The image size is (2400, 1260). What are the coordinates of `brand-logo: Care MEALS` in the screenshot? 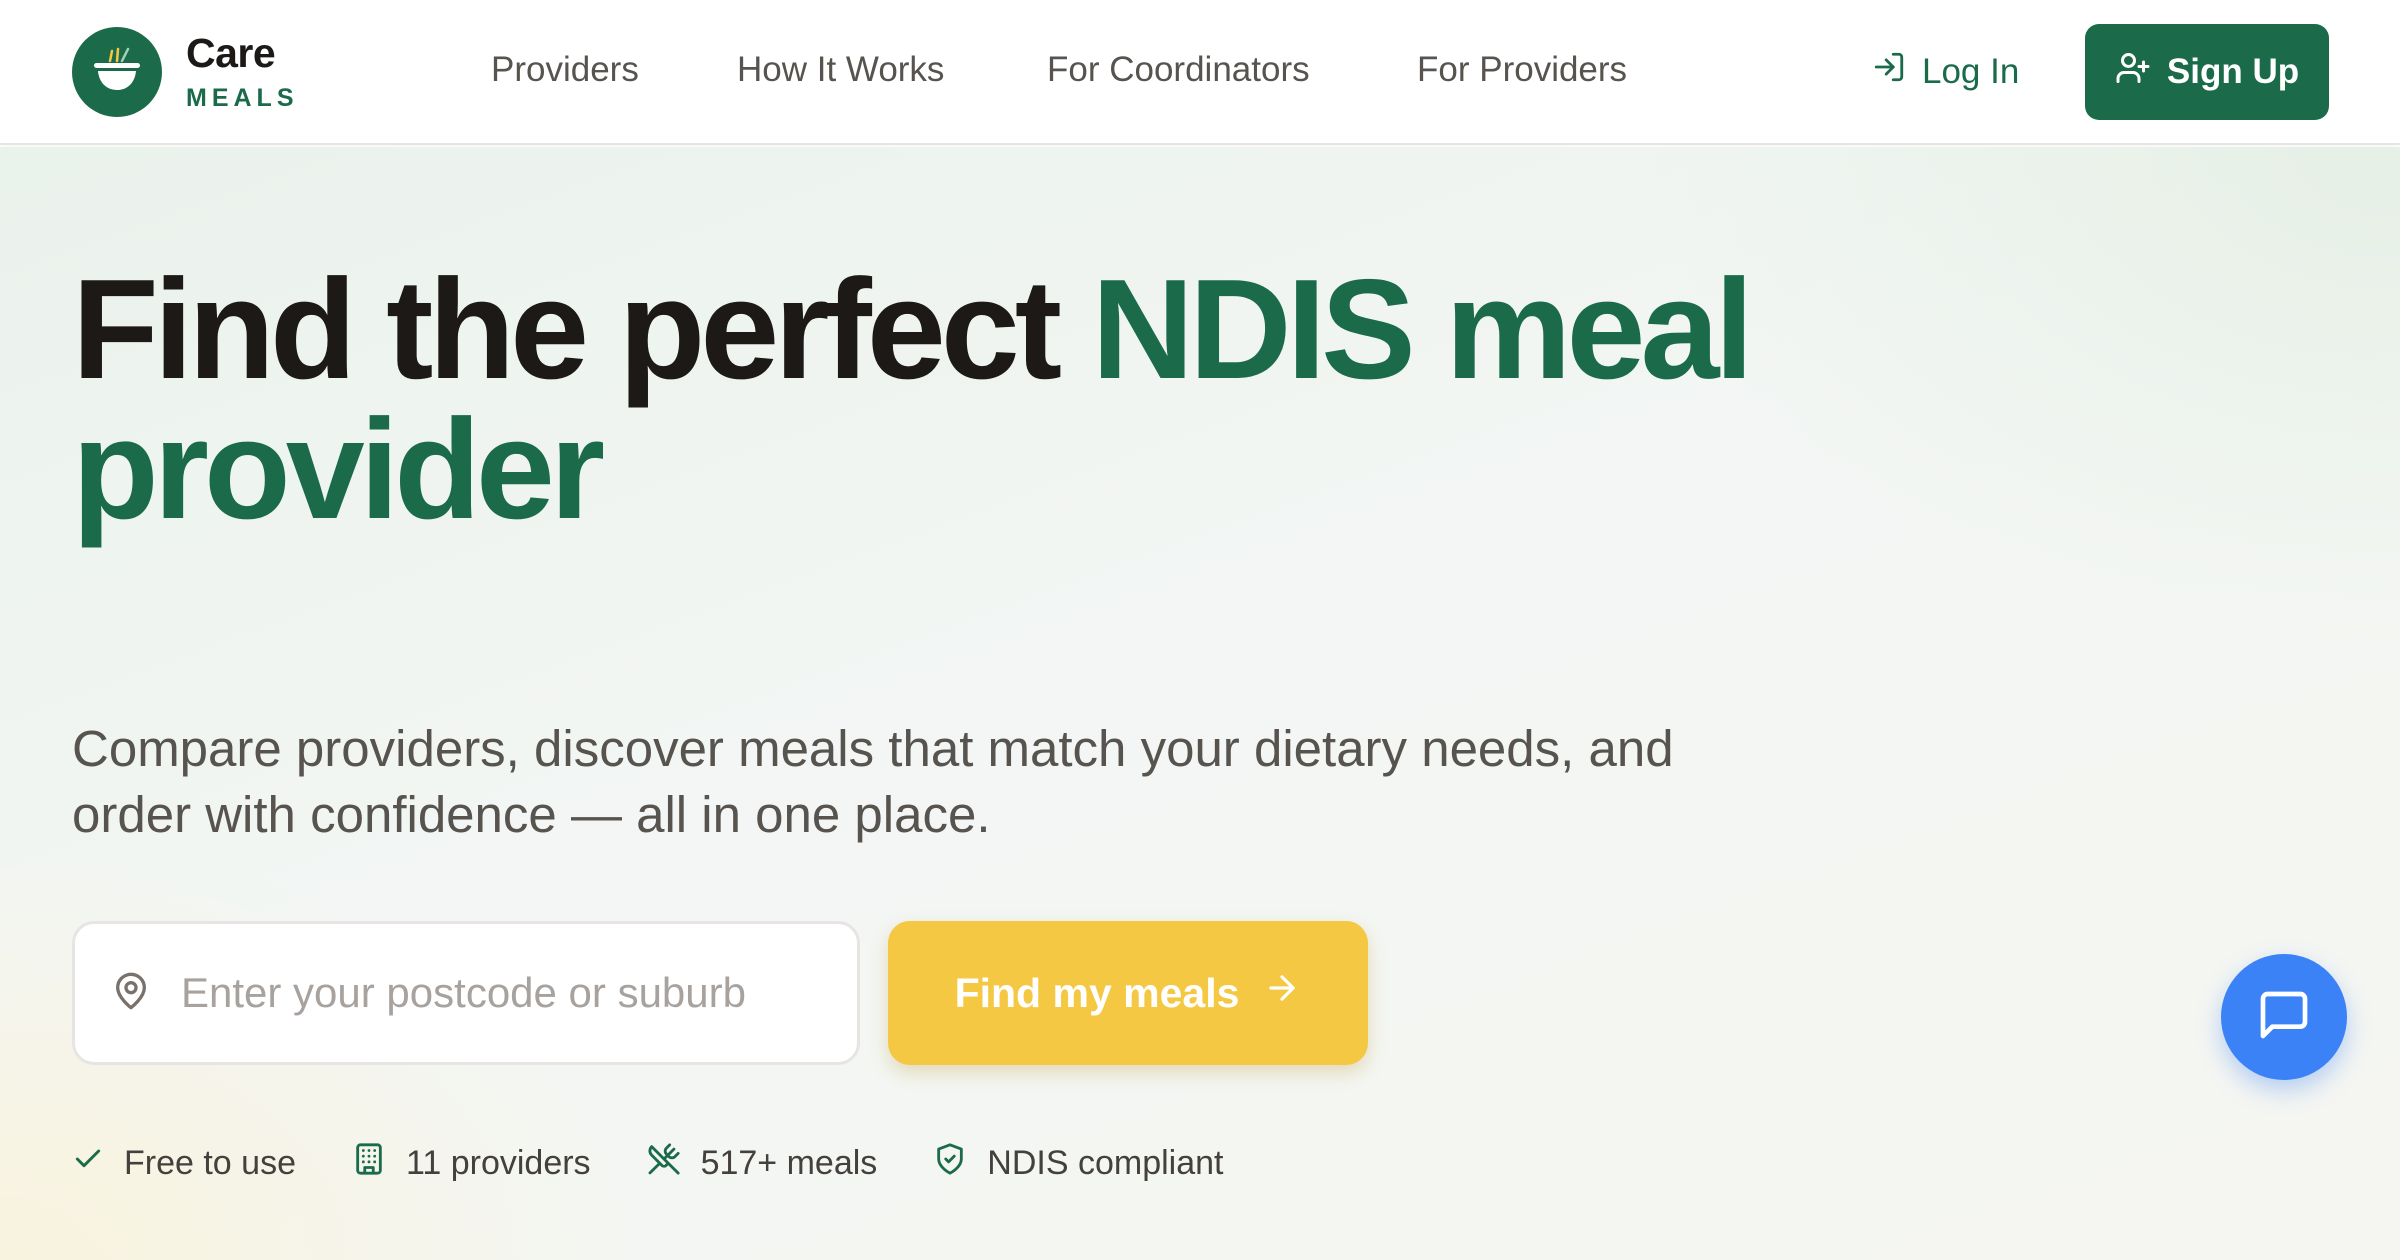 It's located at (185, 72).